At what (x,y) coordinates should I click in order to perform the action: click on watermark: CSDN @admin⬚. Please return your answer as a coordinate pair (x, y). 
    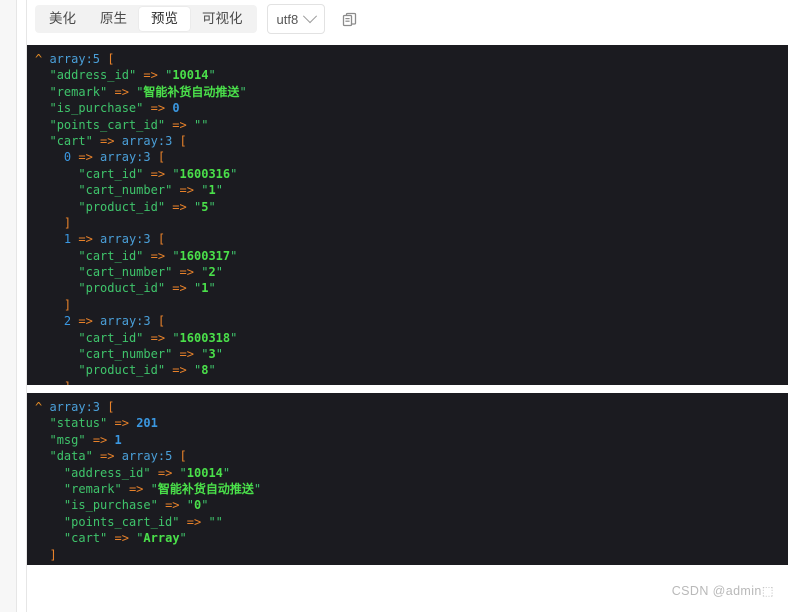
    Looking at the image, I should click on (722, 591).